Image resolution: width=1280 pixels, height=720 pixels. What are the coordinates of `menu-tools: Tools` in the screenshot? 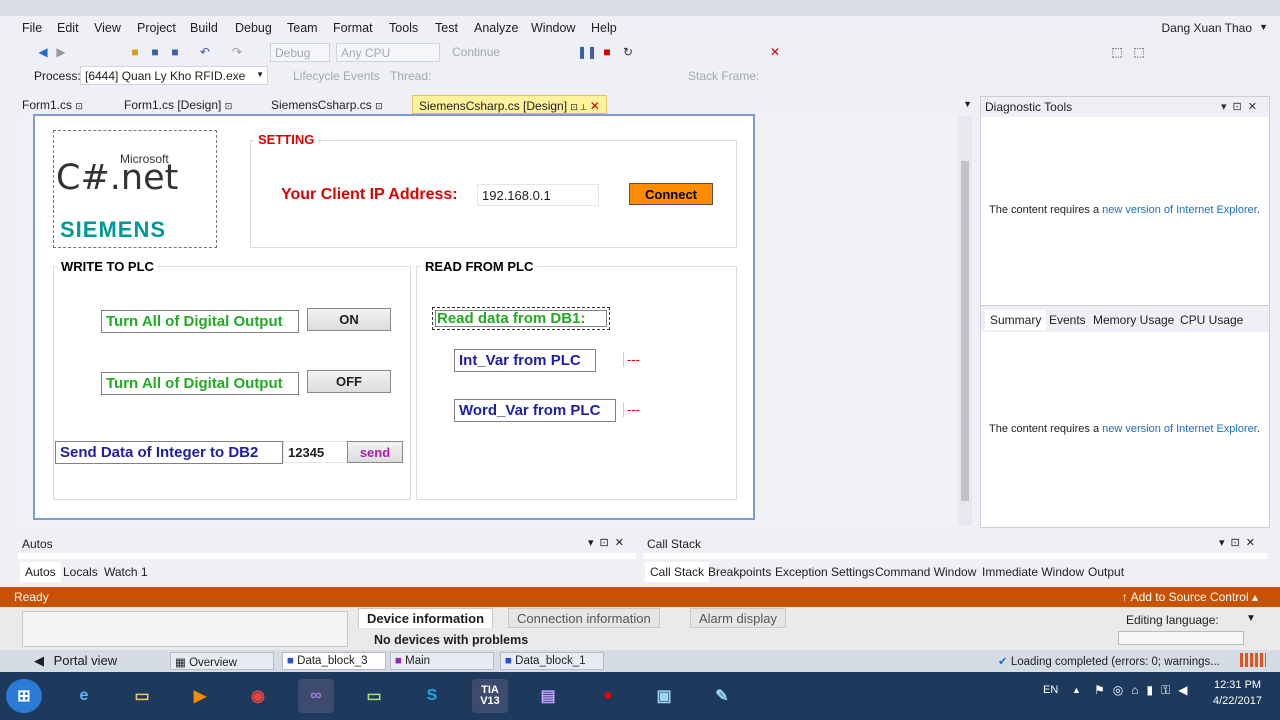 It's located at (403, 28).